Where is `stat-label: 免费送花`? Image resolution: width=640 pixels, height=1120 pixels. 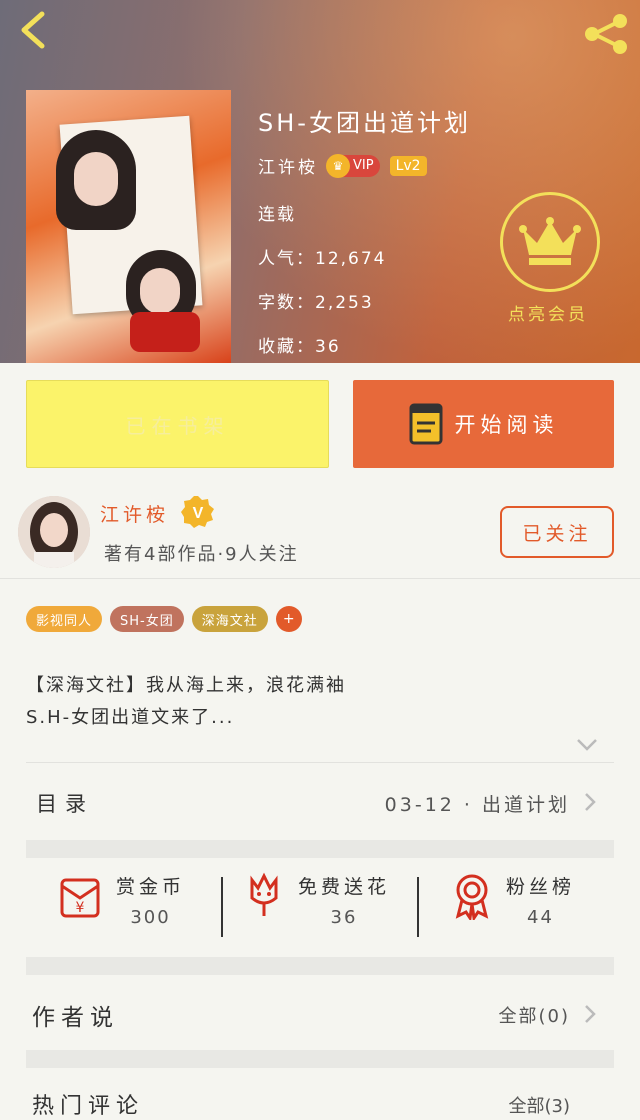
stat-label: 免费送花 is located at coordinates (344, 887).